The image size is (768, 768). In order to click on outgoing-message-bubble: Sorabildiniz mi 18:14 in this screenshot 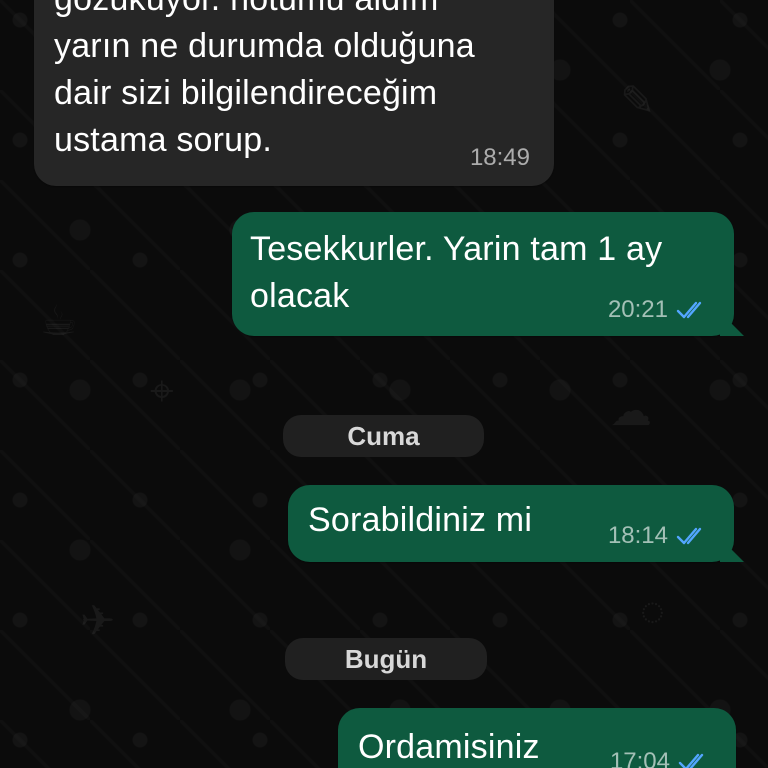, I will do `click(511, 523)`.